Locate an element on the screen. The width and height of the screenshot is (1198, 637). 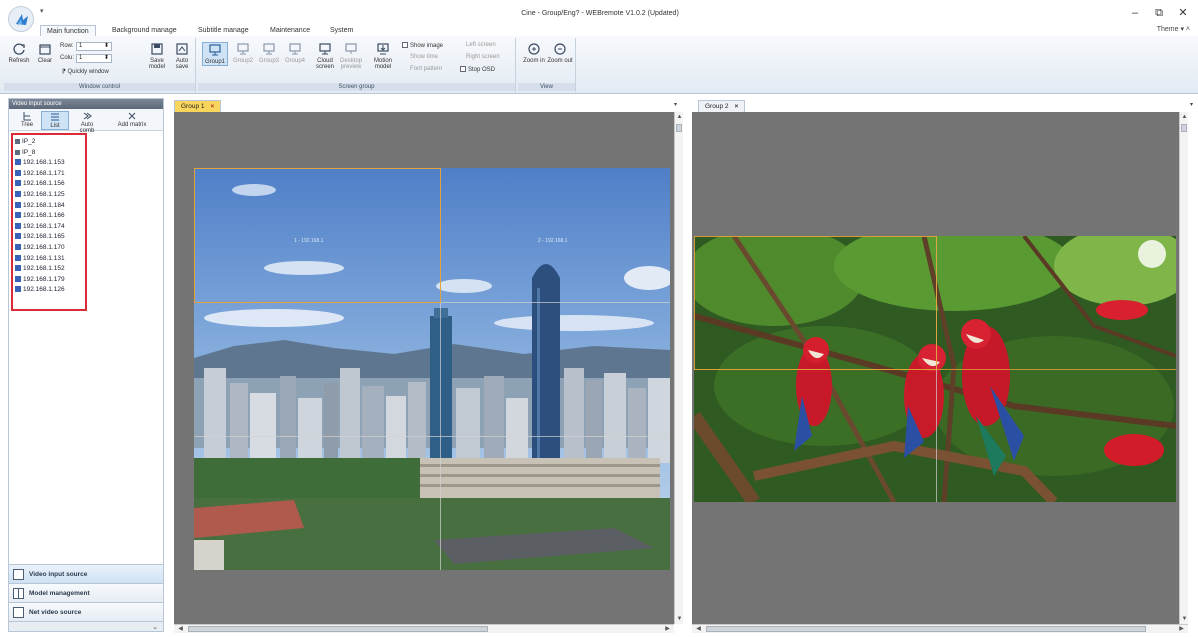
group3-button: Group3 is located at coordinates (269, 53).